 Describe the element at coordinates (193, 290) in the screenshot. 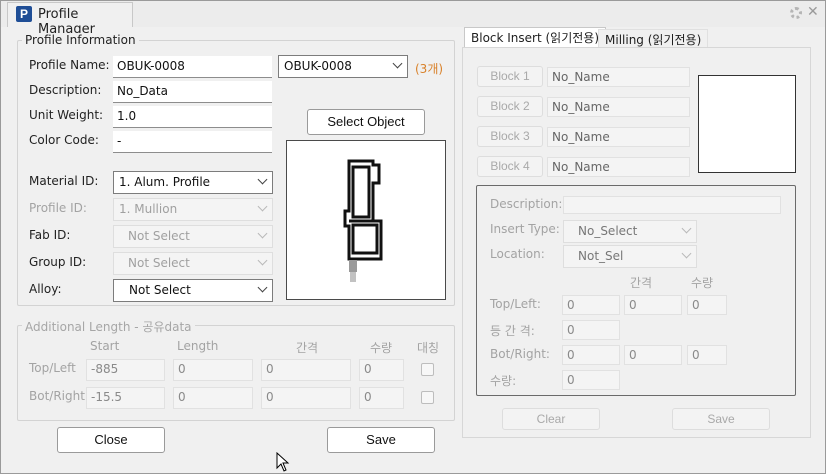

I see `alloy-dropdown: Not Select` at that location.